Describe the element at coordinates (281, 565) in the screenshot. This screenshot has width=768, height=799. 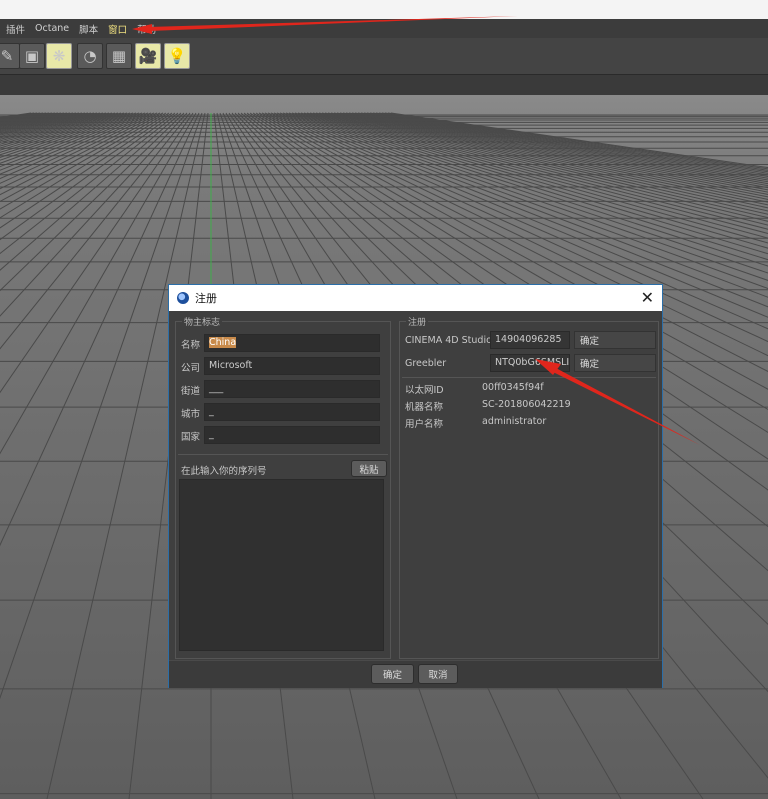
I see `serial-input` at that location.